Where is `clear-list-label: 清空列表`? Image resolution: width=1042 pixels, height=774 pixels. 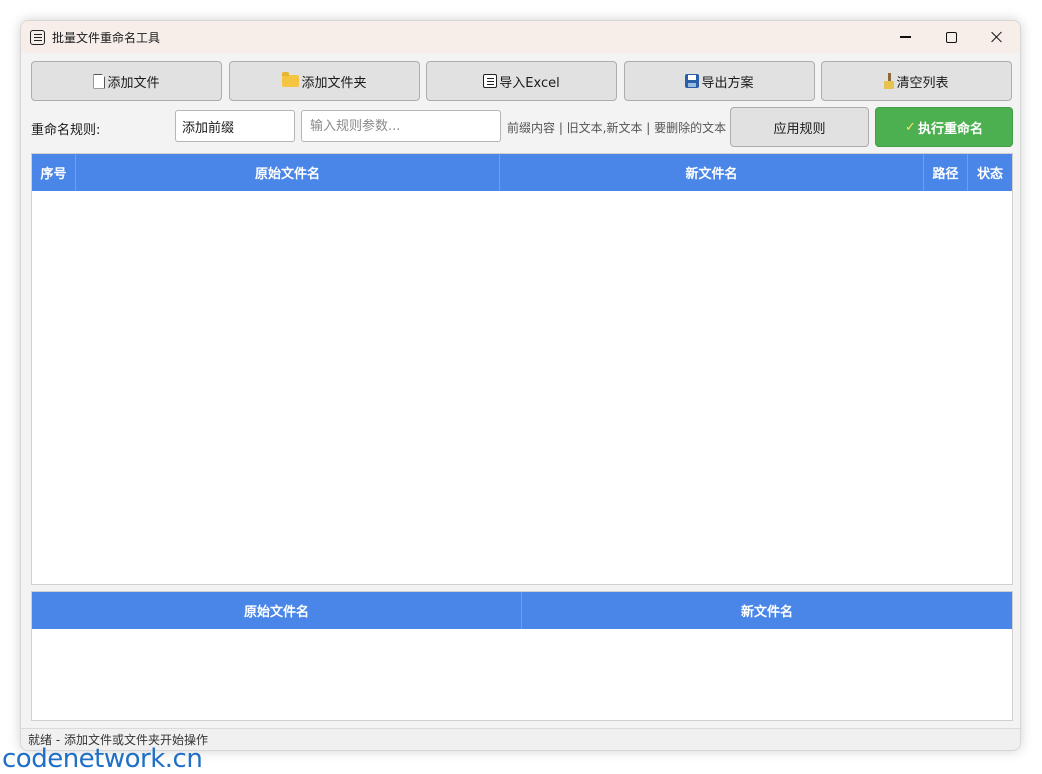
clear-list-label: 清空列表 is located at coordinates (922, 83).